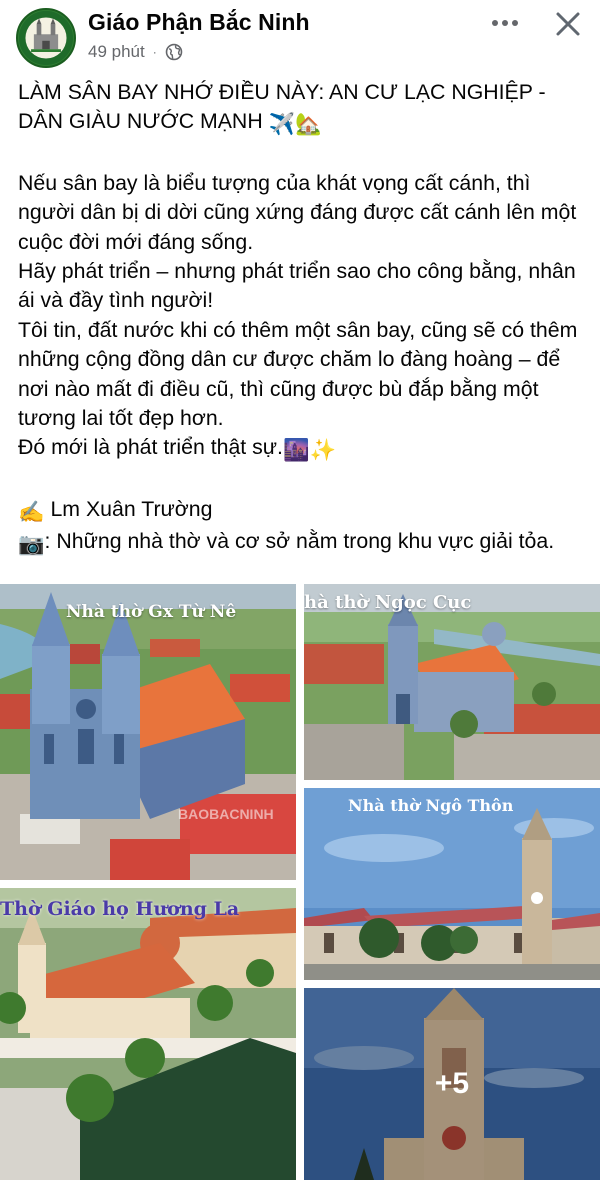 The width and height of the screenshot is (600, 1180). I want to click on photo-ngoc-cuc-church: hà thờ Ngọc Cục, so click(452, 682).